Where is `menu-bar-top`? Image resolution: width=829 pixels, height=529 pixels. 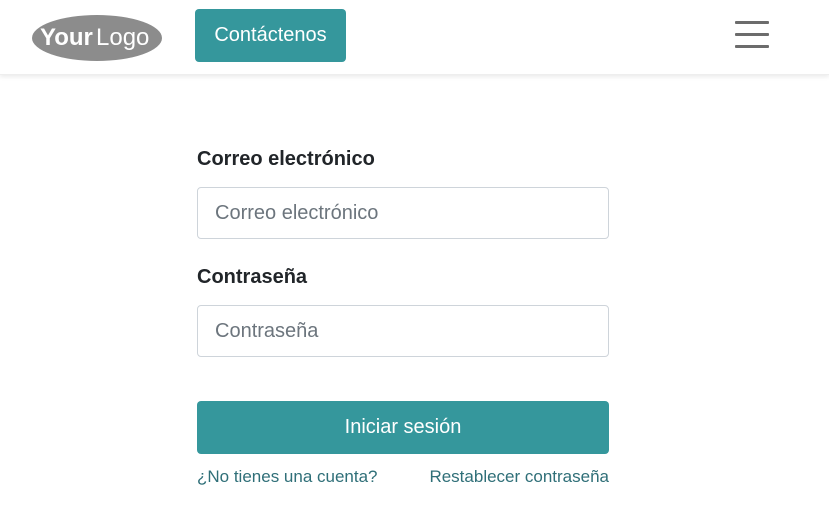 menu-bar-top is located at coordinates (752, 22).